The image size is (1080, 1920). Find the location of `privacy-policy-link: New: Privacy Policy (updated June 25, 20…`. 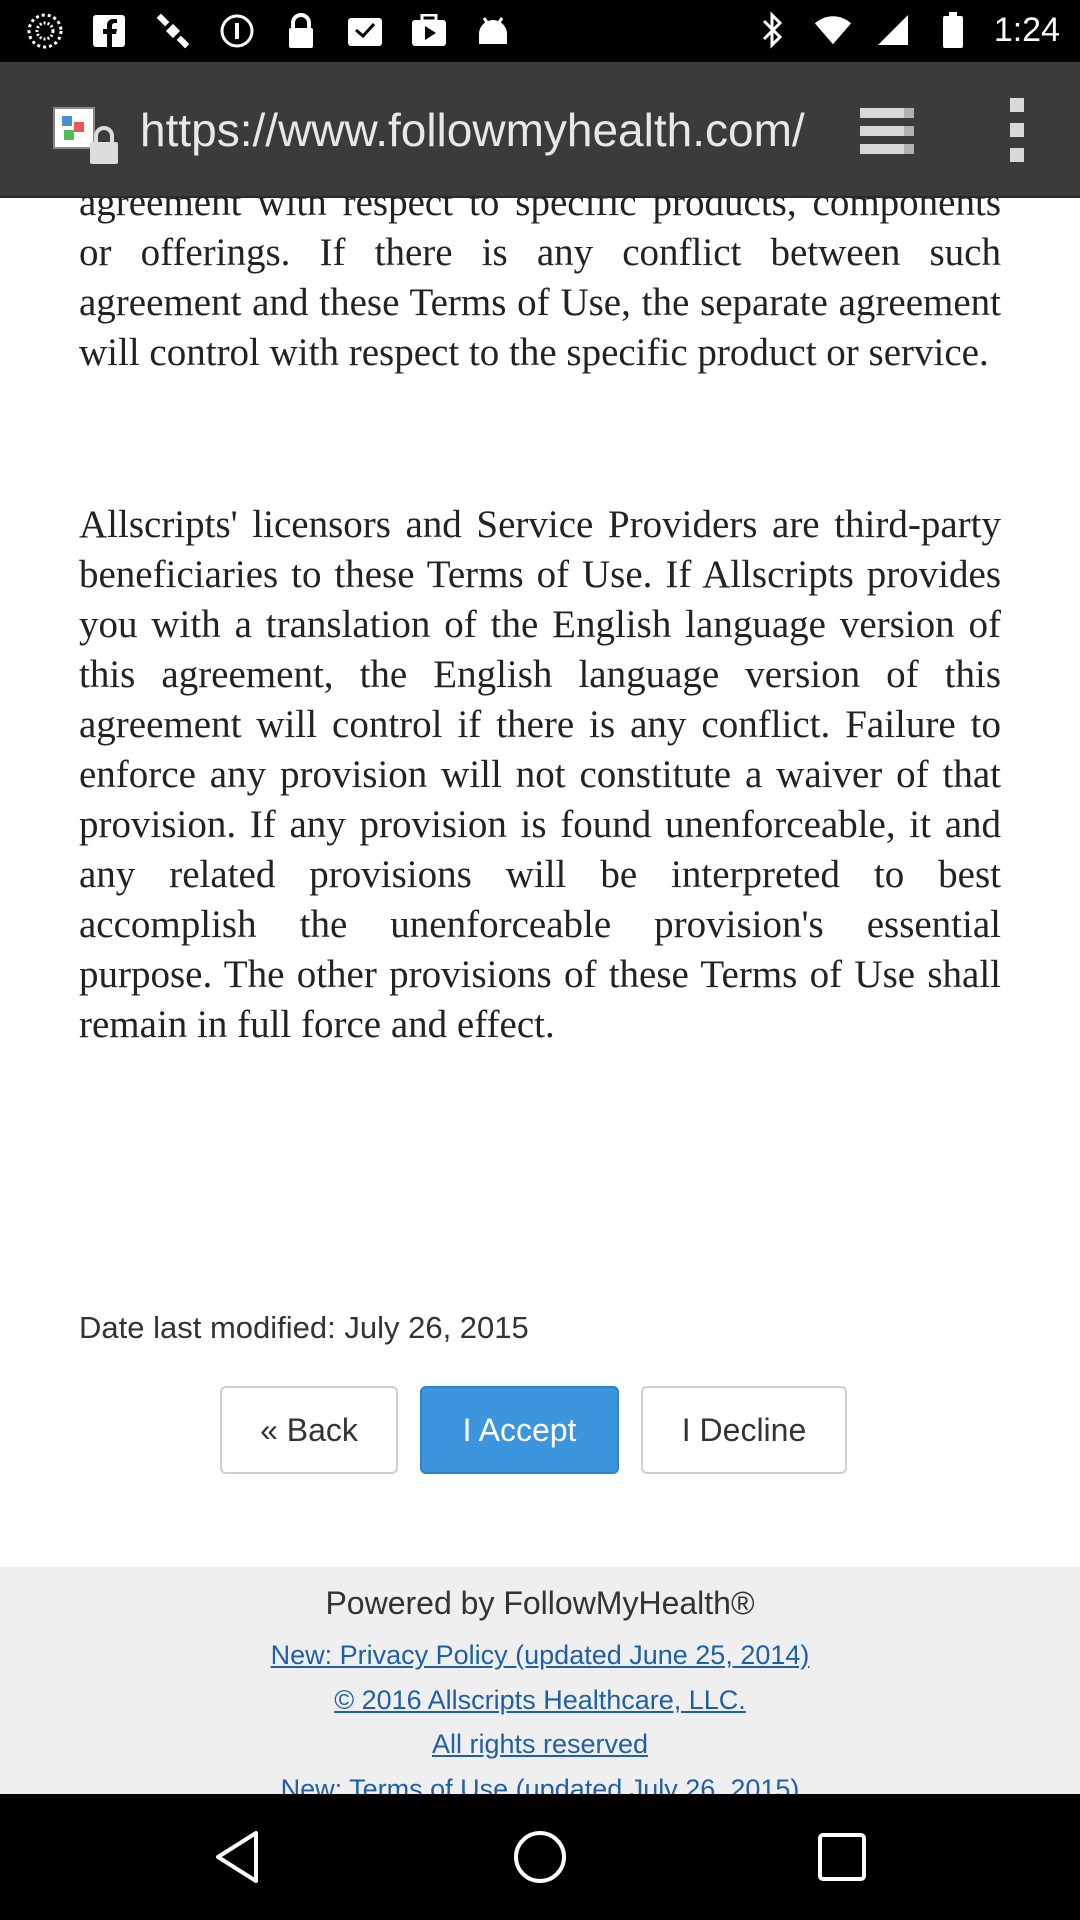

privacy-policy-link: New: Privacy Policy (updated June 25, 20… is located at coordinates (540, 1655).